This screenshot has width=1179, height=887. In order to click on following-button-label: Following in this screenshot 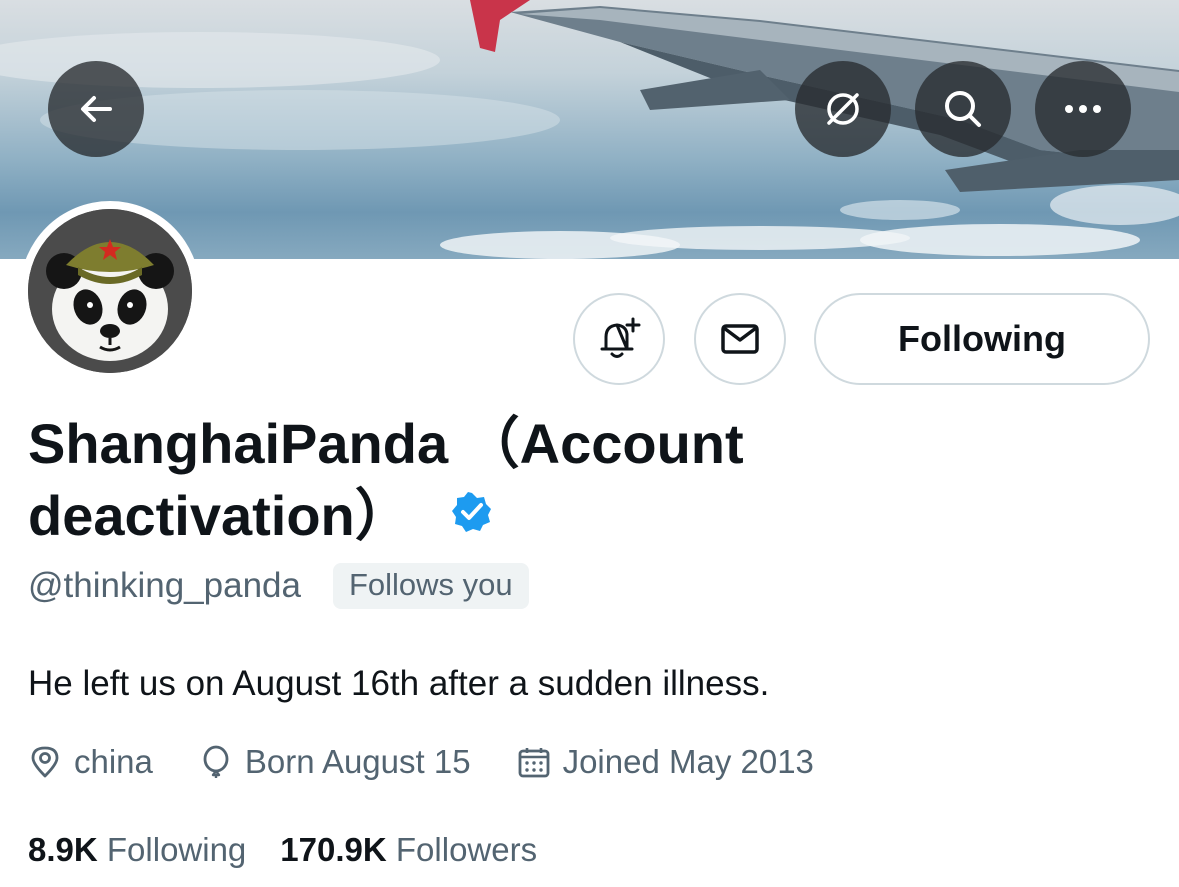, I will do `click(982, 338)`.